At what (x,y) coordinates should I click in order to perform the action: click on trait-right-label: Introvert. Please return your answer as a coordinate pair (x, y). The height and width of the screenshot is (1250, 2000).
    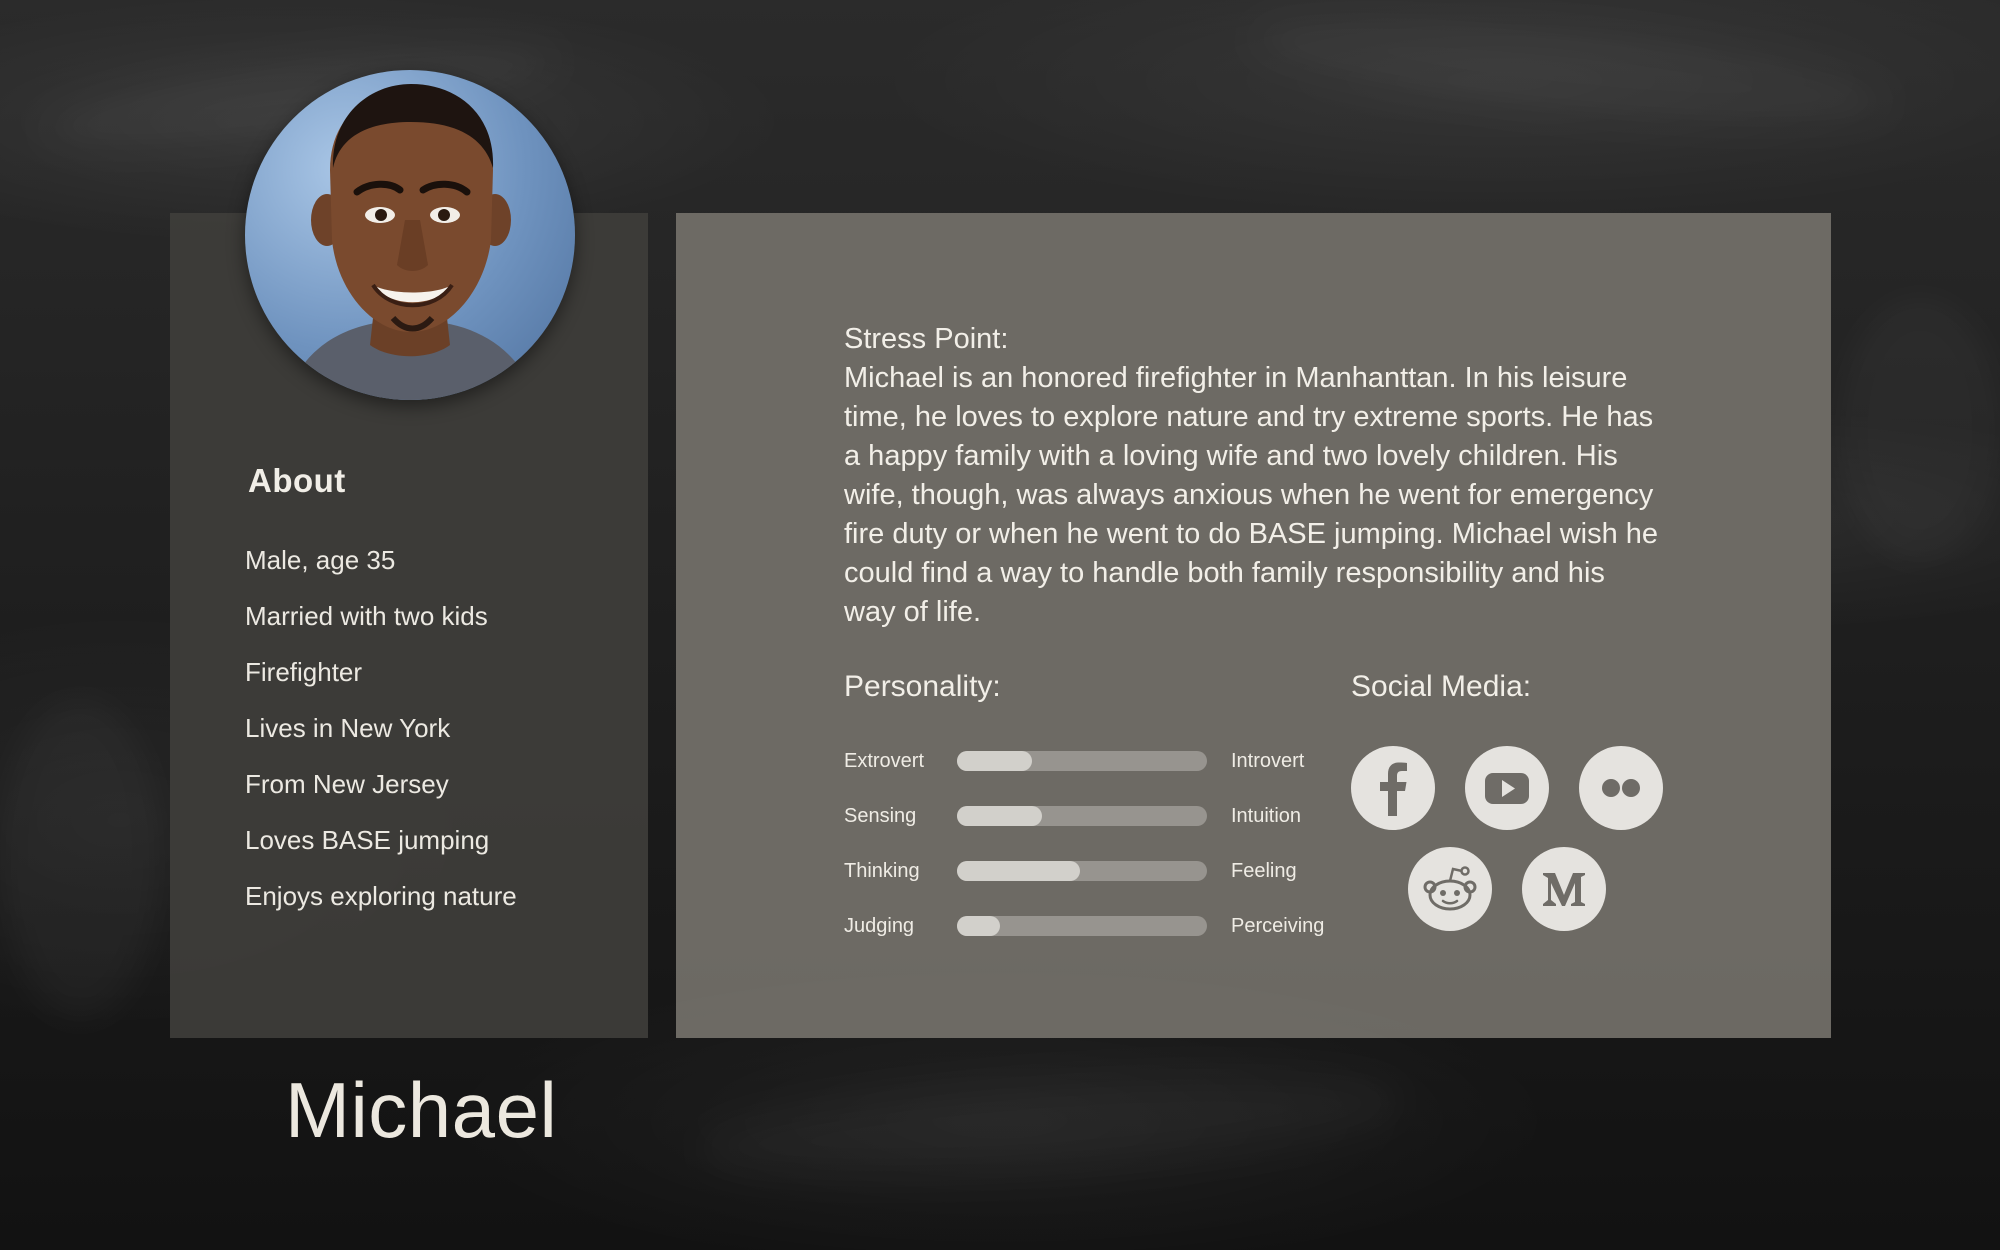
    Looking at the image, I should click on (1268, 761).